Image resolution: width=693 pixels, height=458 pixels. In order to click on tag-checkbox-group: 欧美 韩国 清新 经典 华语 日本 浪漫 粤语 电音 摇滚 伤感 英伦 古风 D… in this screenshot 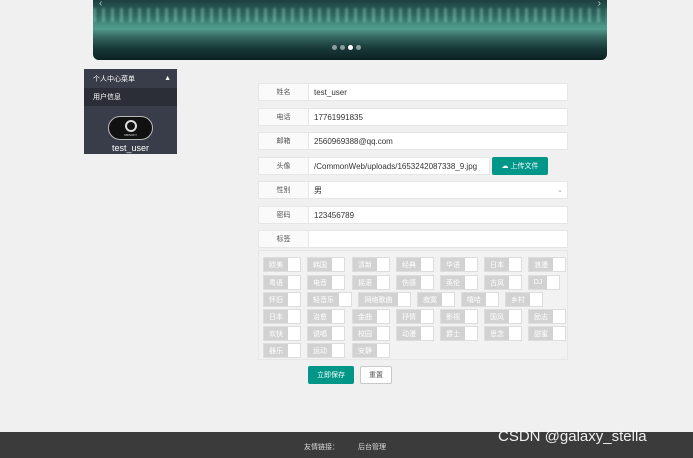, I will do `click(413, 305)`.